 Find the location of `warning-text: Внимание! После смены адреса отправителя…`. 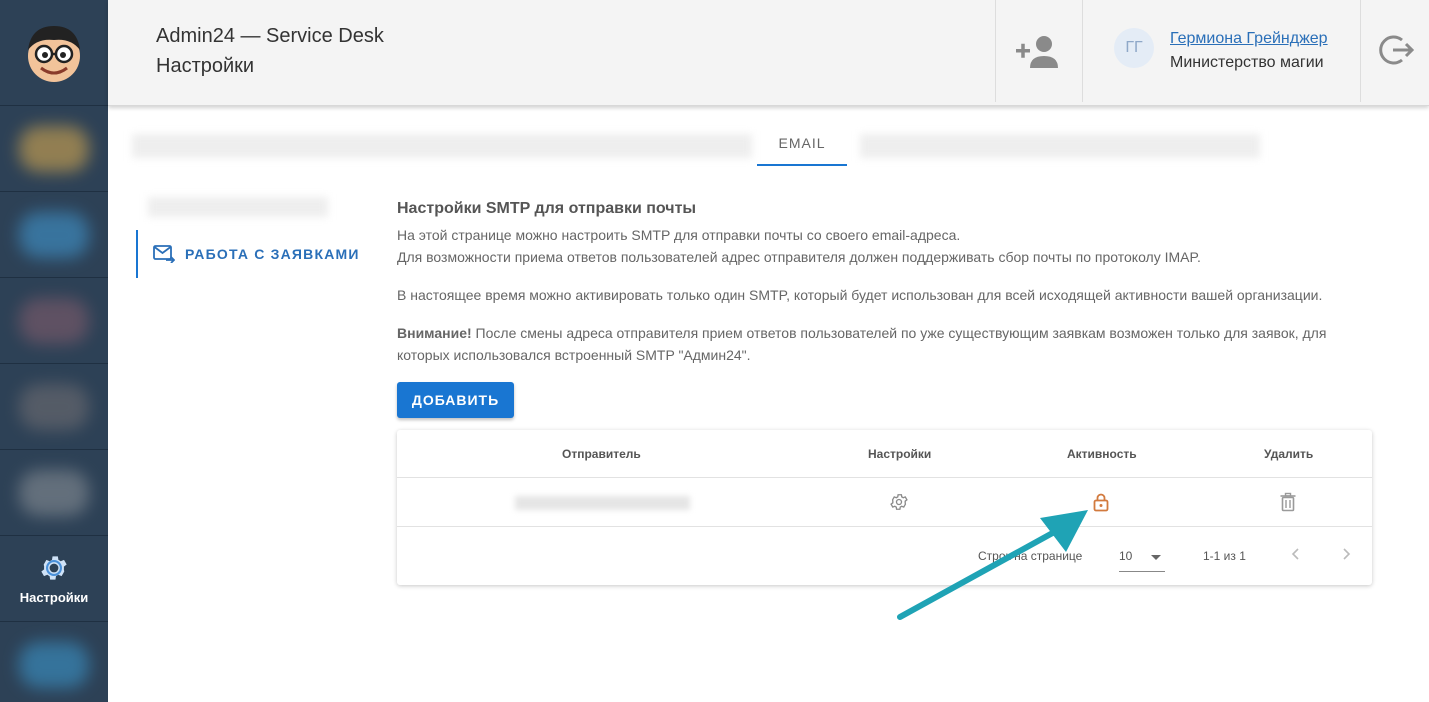

warning-text: Внимание! После смены адреса отправителя… is located at coordinates (887, 344).